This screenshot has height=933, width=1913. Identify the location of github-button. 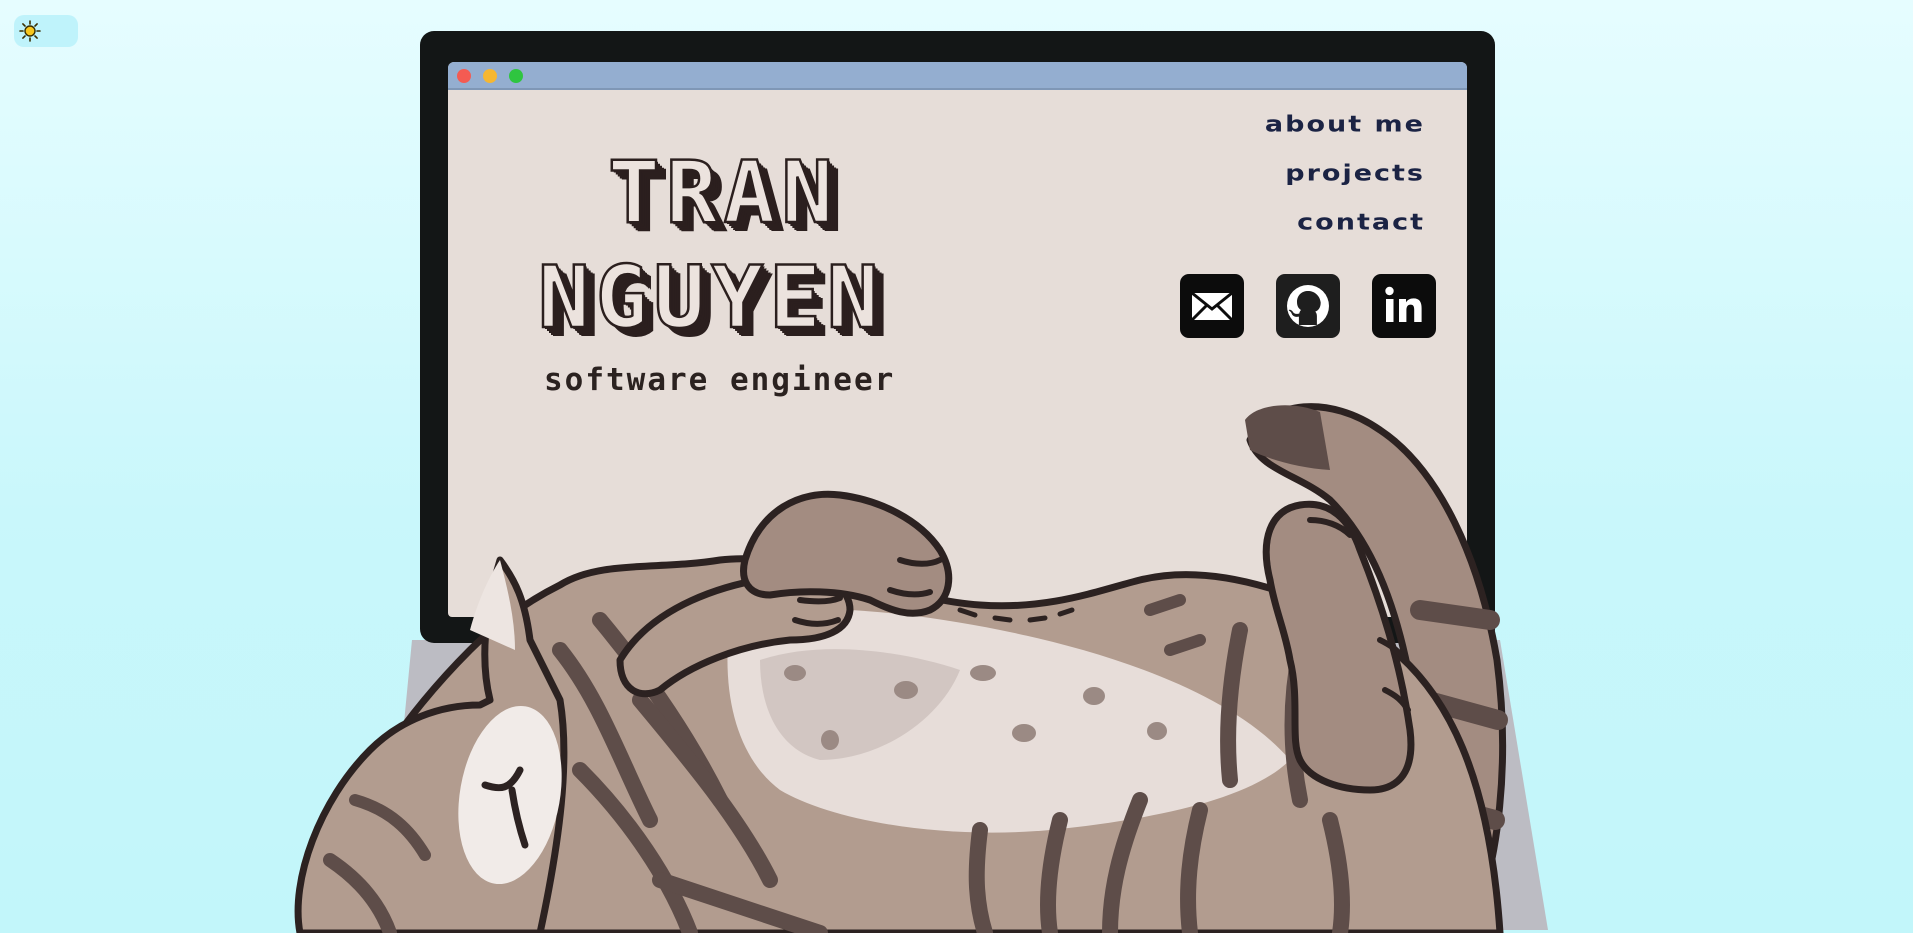
(1308, 306).